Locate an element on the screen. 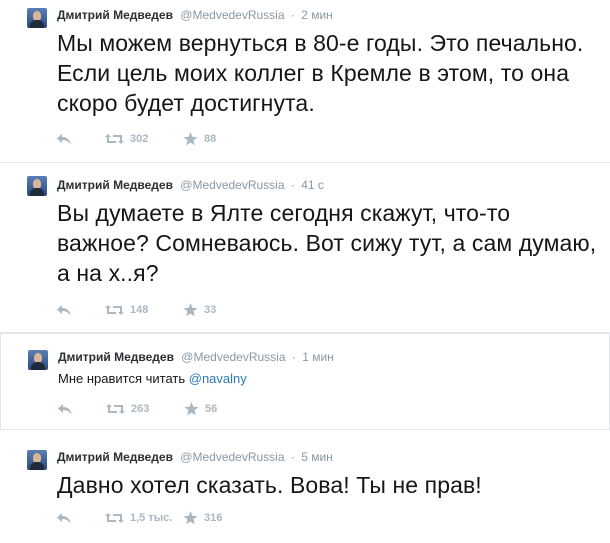 The image size is (610, 543). favorite-button: 56 is located at coordinates (214, 409).